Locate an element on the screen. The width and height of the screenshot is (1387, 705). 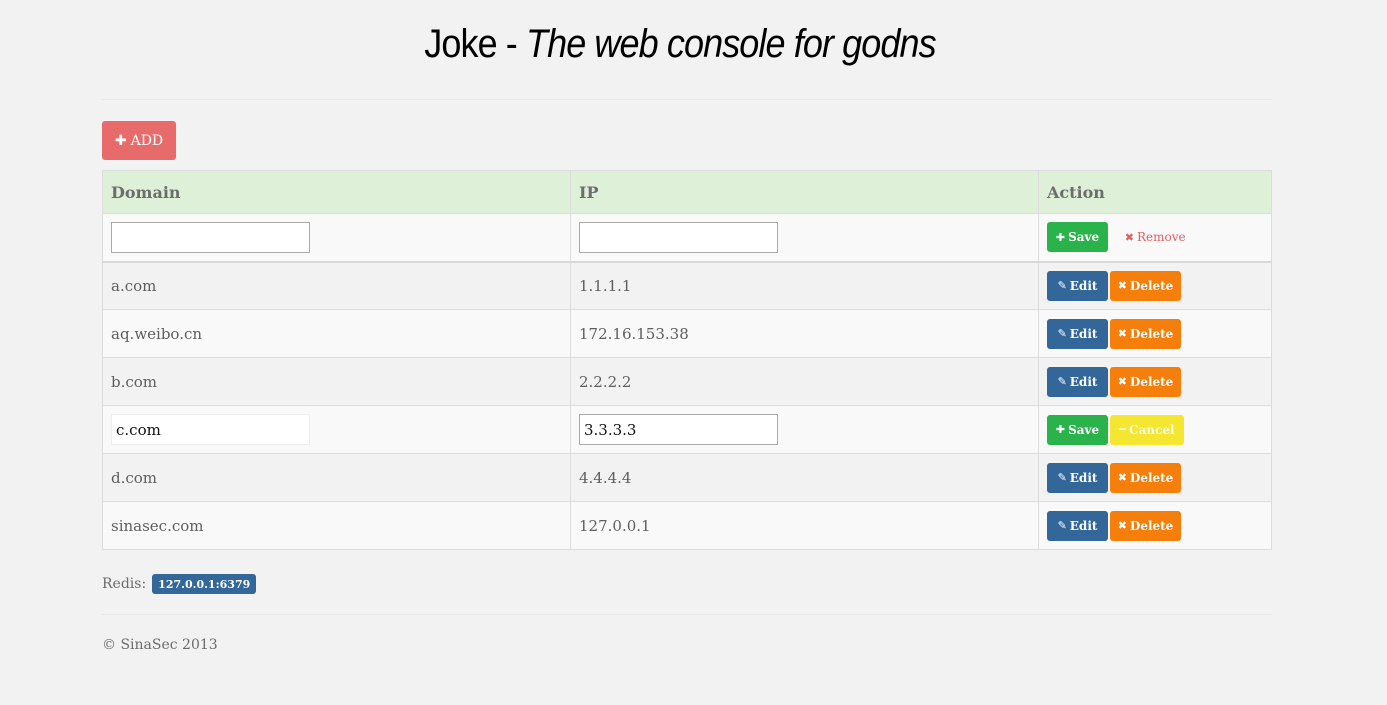
ip-edit-input is located at coordinates (678, 429).